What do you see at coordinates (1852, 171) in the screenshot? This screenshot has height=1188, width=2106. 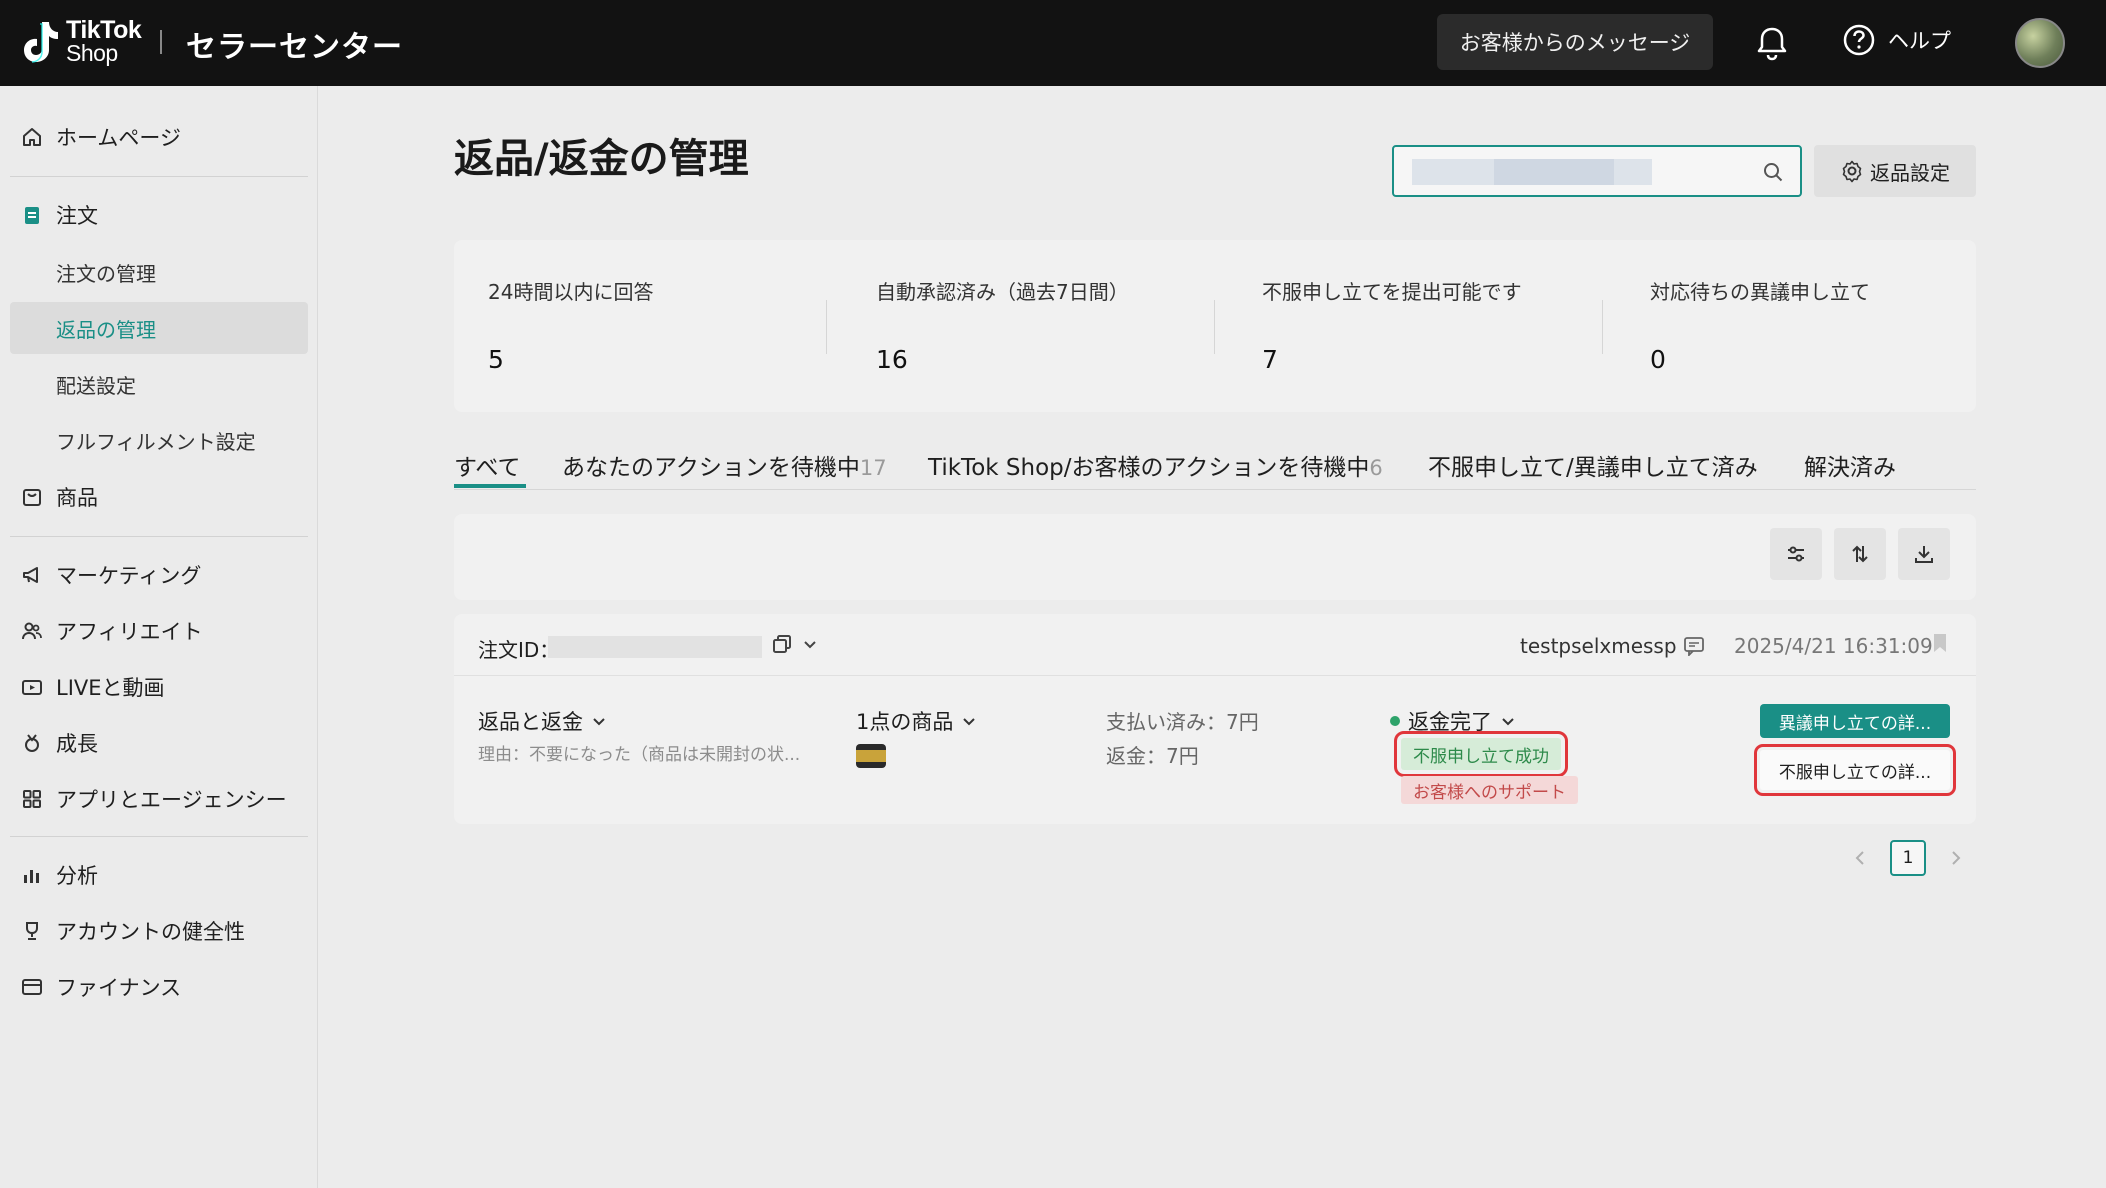 I see `gear-icon` at bounding box center [1852, 171].